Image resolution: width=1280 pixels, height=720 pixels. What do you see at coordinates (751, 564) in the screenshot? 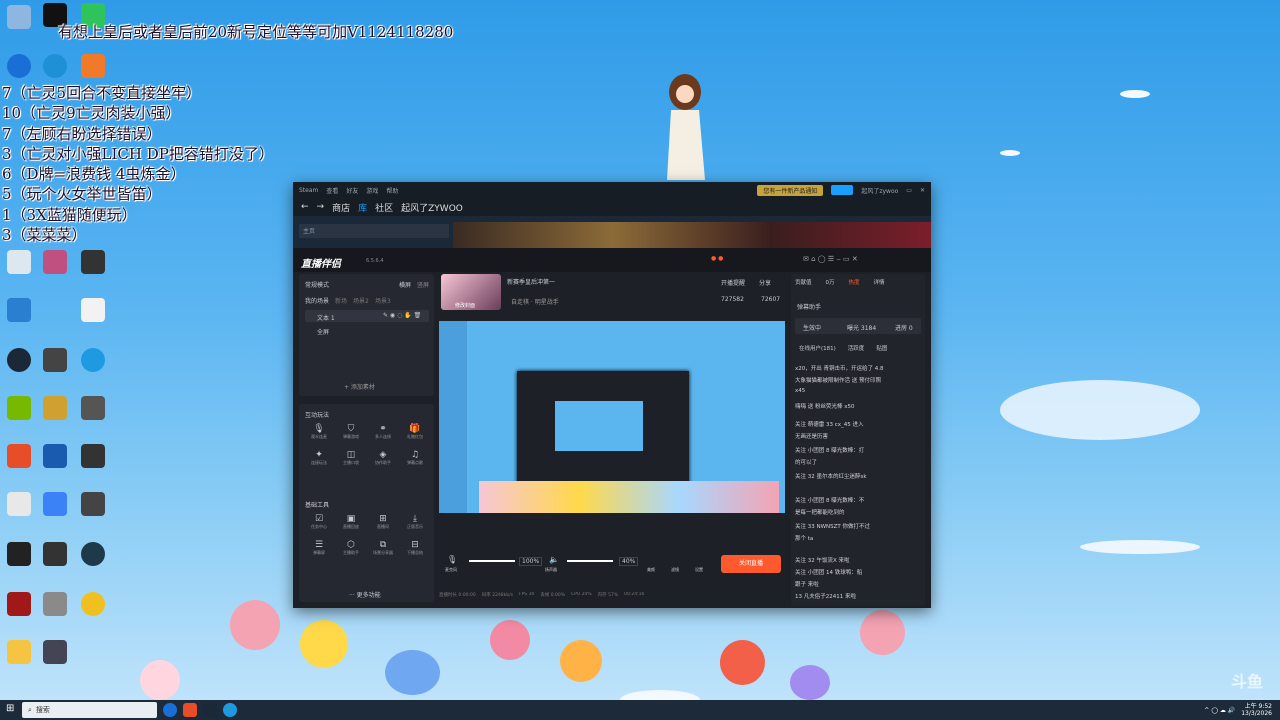
I see `stop-stream-button: 关闭直播` at bounding box center [751, 564].